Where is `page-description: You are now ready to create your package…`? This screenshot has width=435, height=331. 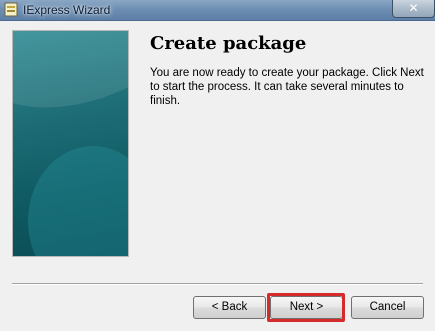
page-description: You are now ready to create your package… is located at coordinates (287, 87).